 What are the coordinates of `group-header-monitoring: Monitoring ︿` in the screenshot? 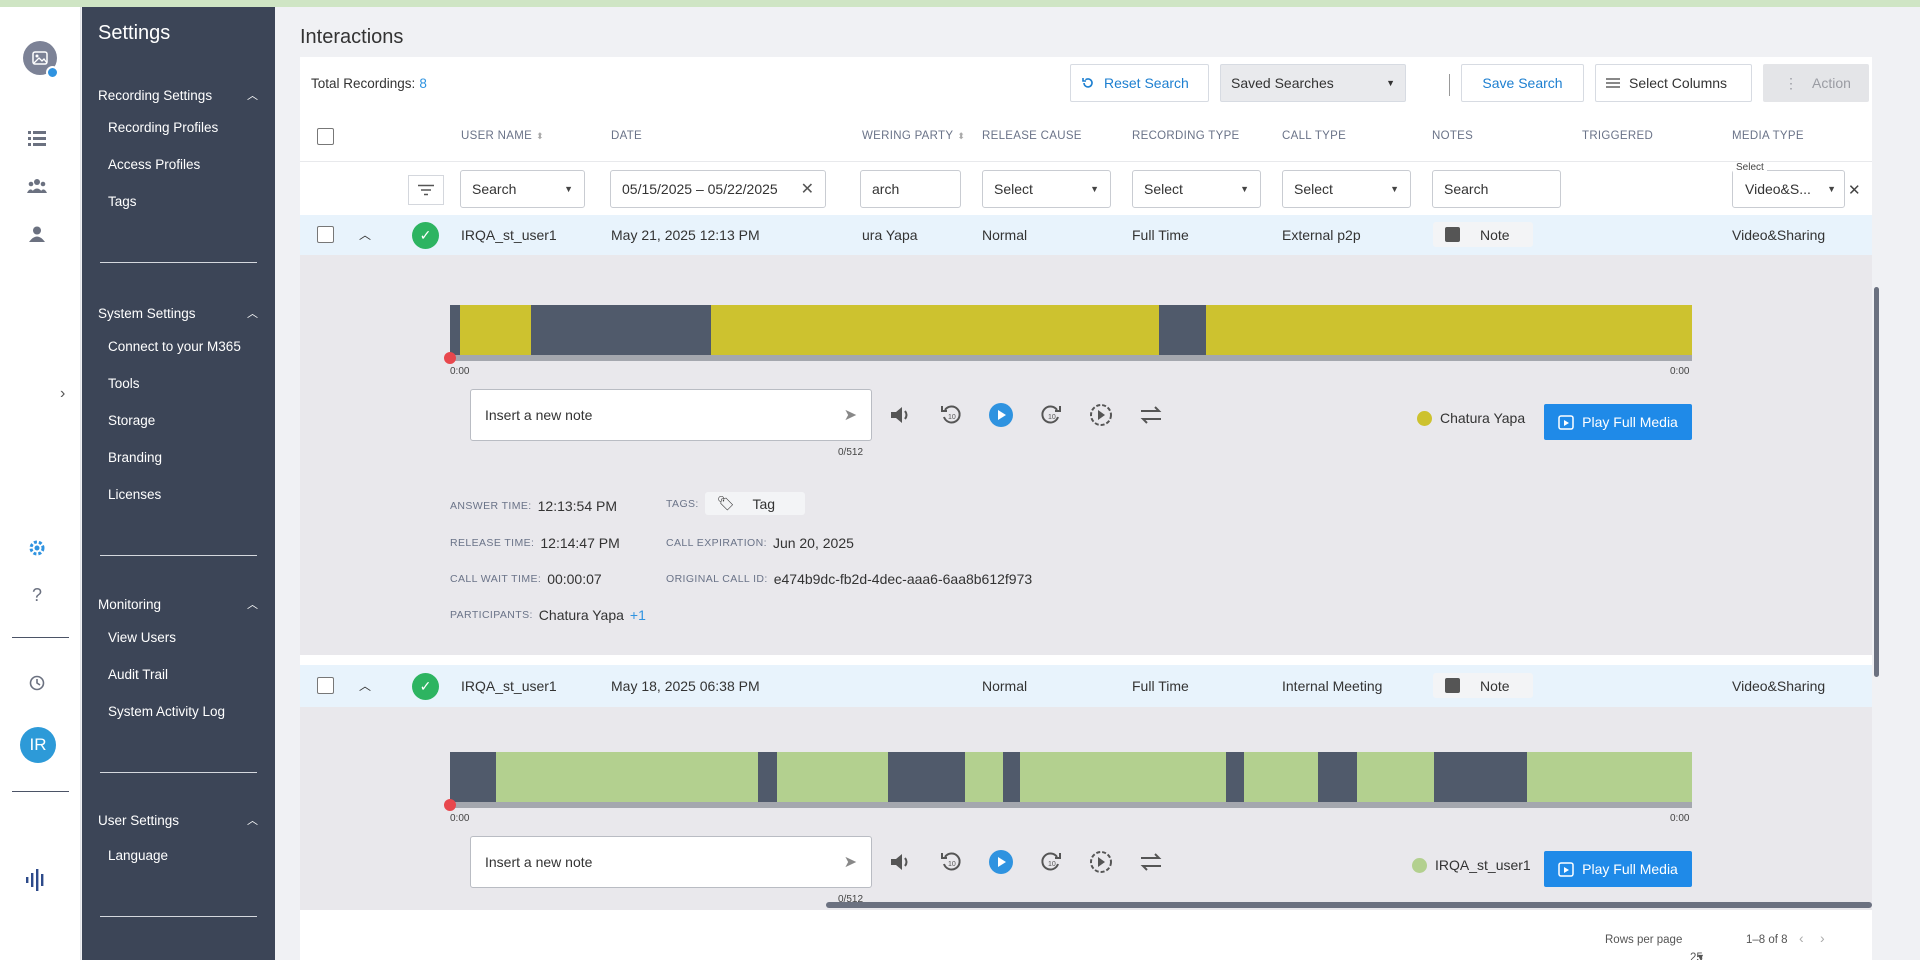 It's located at (179, 604).